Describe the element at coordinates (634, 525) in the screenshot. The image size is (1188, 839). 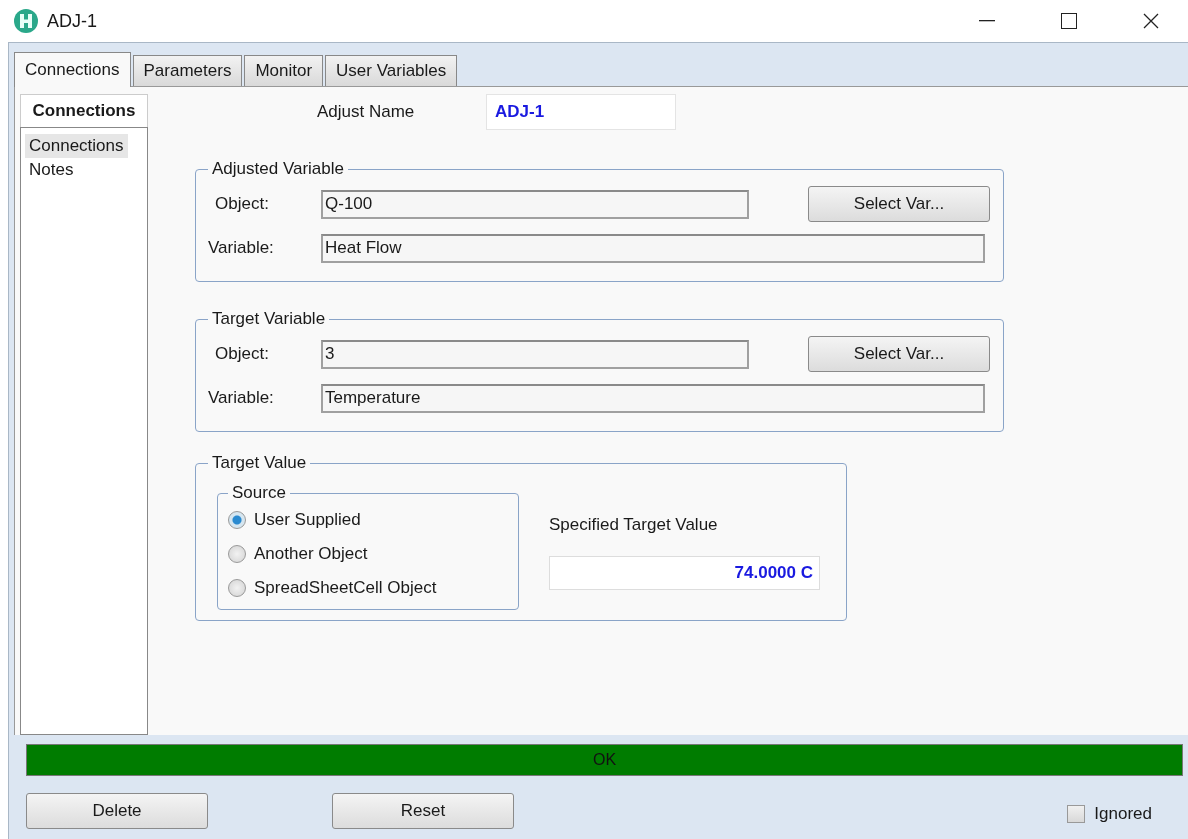
I see `field-label: Specified Target Value` at that location.